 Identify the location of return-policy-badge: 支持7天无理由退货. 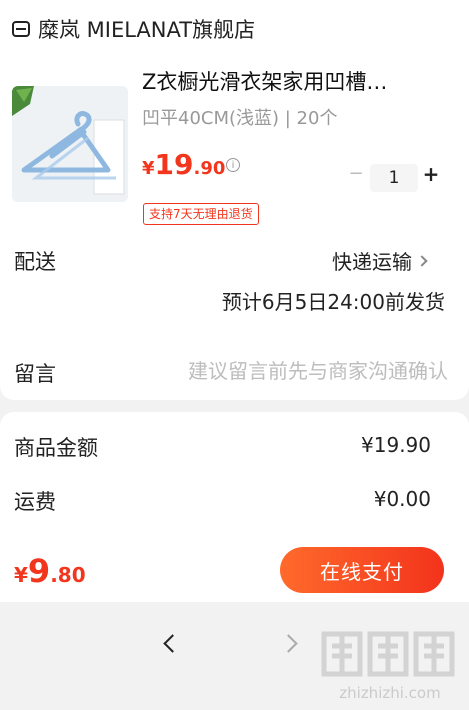
(201, 214).